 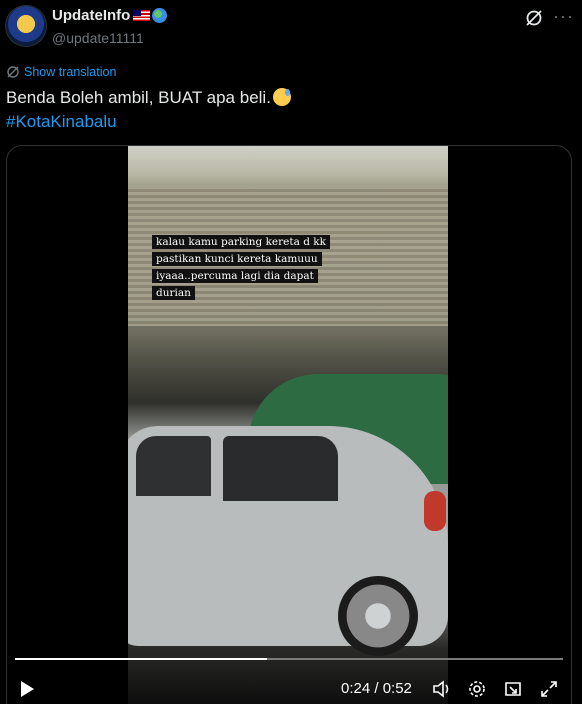 What do you see at coordinates (289, 659) in the screenshot?
I see `video-progress-bar` at bounding box center [289, 659].